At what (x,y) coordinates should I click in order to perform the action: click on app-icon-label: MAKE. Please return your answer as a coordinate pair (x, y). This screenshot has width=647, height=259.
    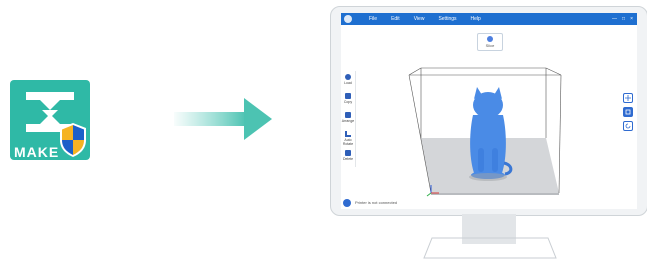
    Looking at the image, I should click on (37, 152).